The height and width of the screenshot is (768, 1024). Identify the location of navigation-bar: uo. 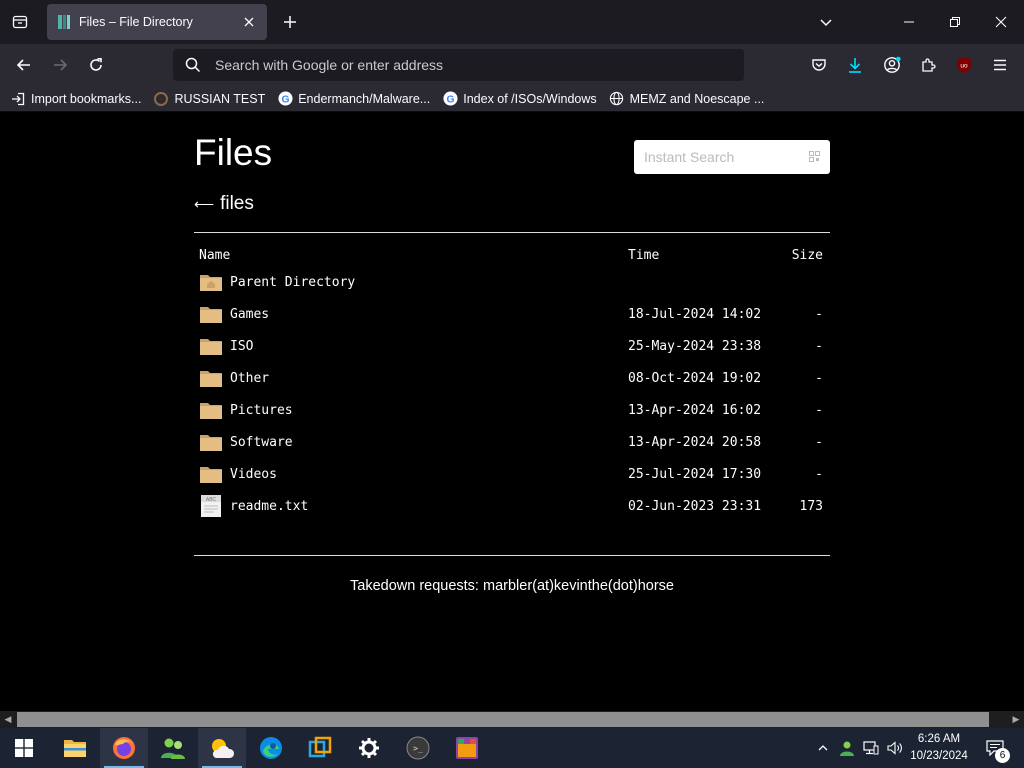
(512, 65).